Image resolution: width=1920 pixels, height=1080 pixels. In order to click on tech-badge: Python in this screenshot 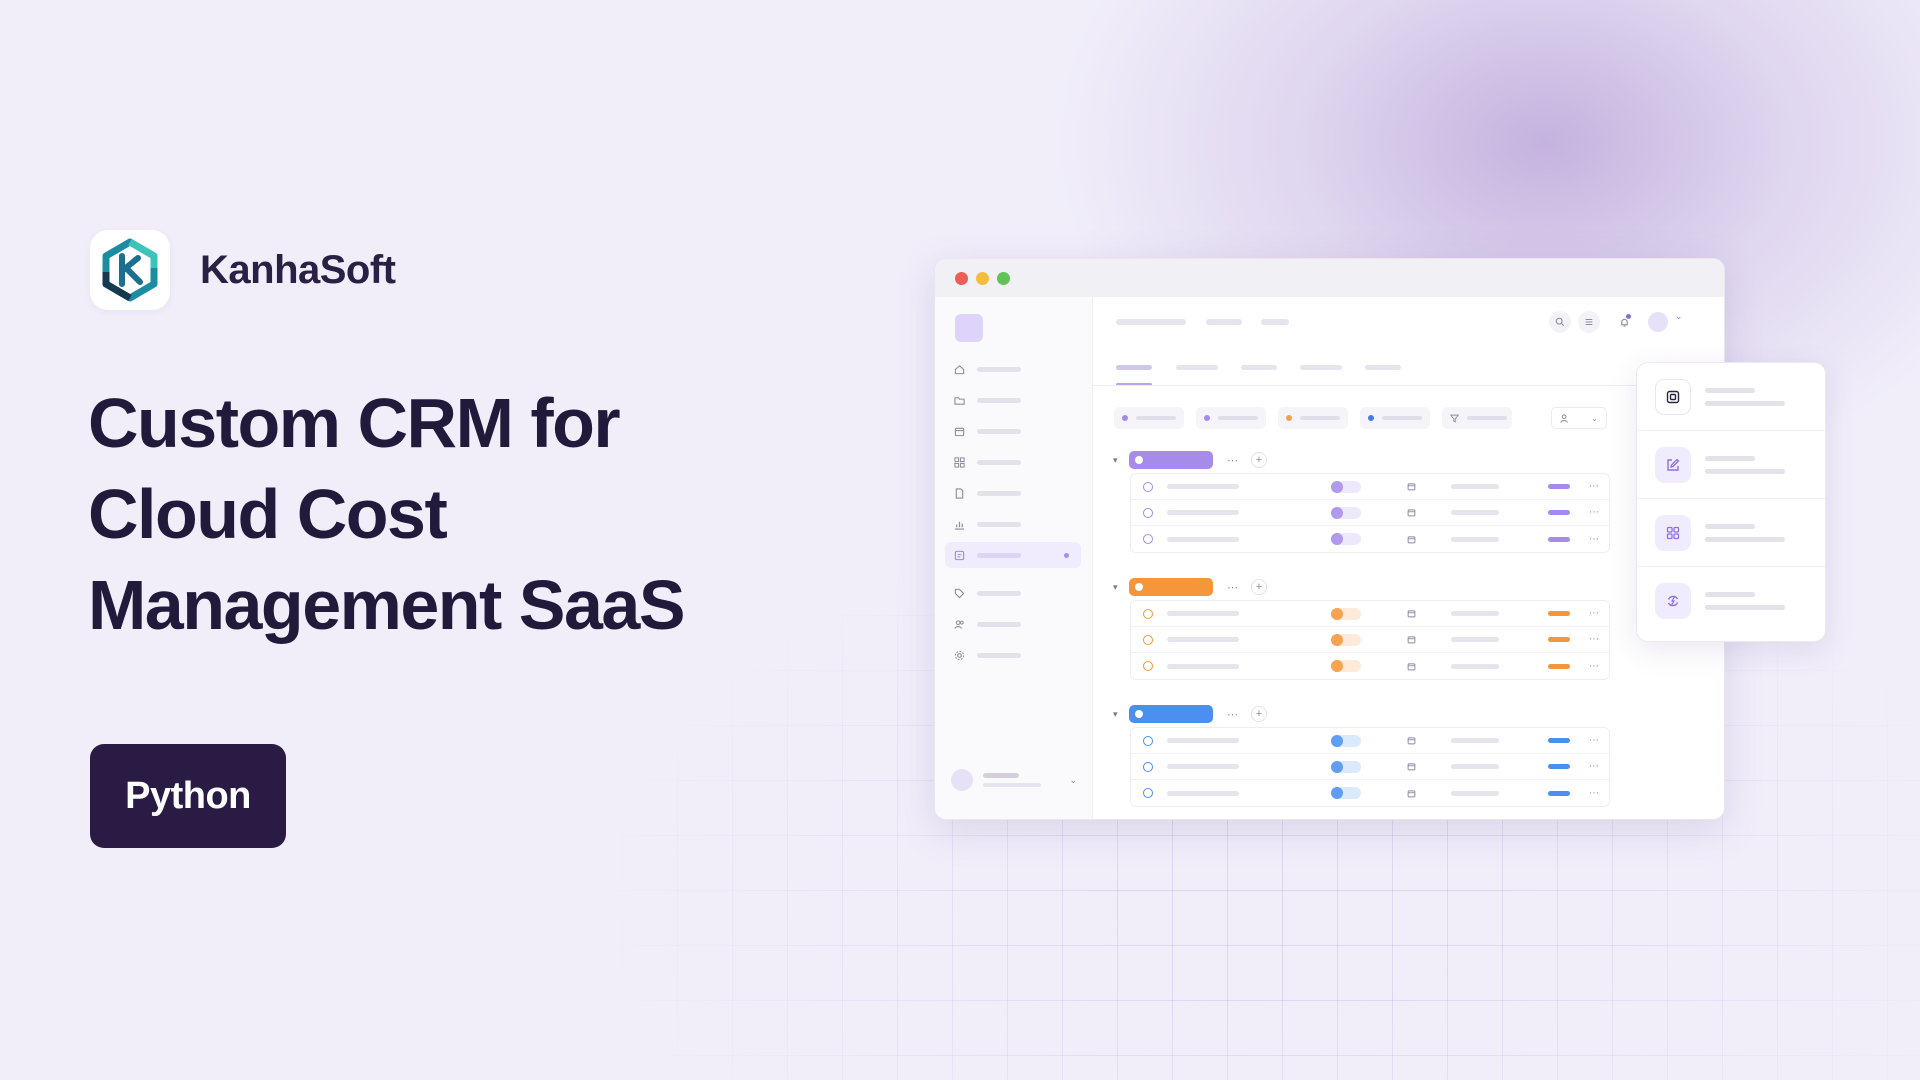, I will do `click(188, 796)`.